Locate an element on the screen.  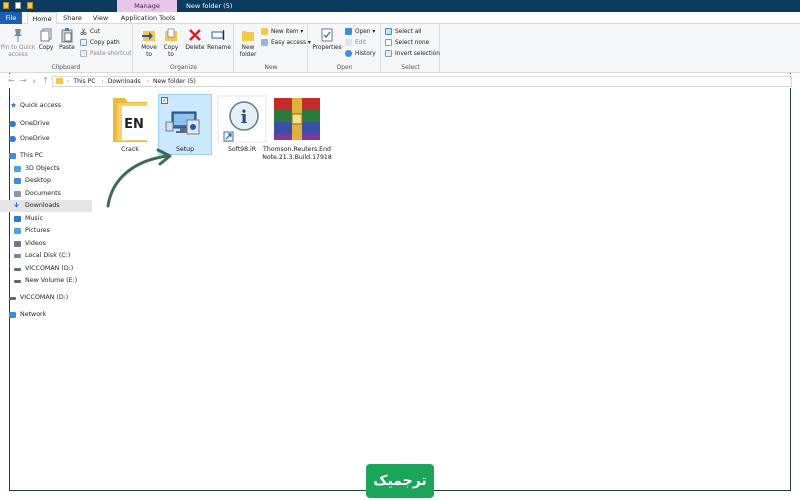
select-all-label: Select all is located at coordinates (408, 32).